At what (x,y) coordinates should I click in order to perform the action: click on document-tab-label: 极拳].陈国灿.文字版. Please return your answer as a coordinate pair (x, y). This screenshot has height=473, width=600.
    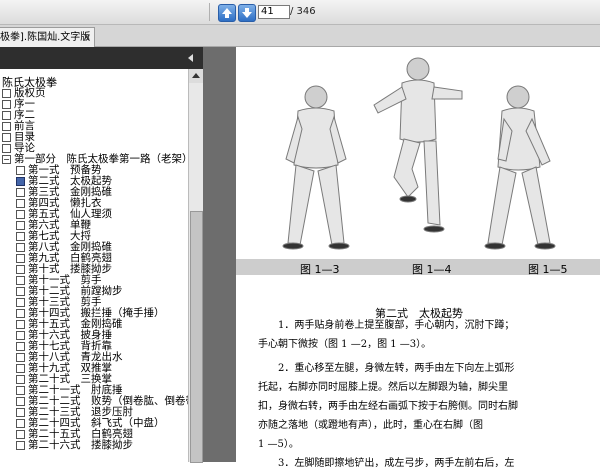
    Looking at the image, I should click on (45, 37).